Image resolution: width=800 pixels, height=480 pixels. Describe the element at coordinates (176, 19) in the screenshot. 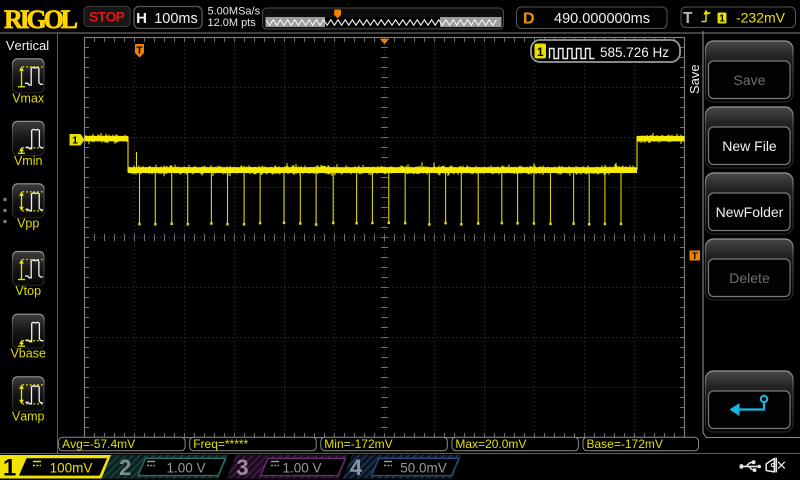

I see `svg-text: 100ms` at that location.